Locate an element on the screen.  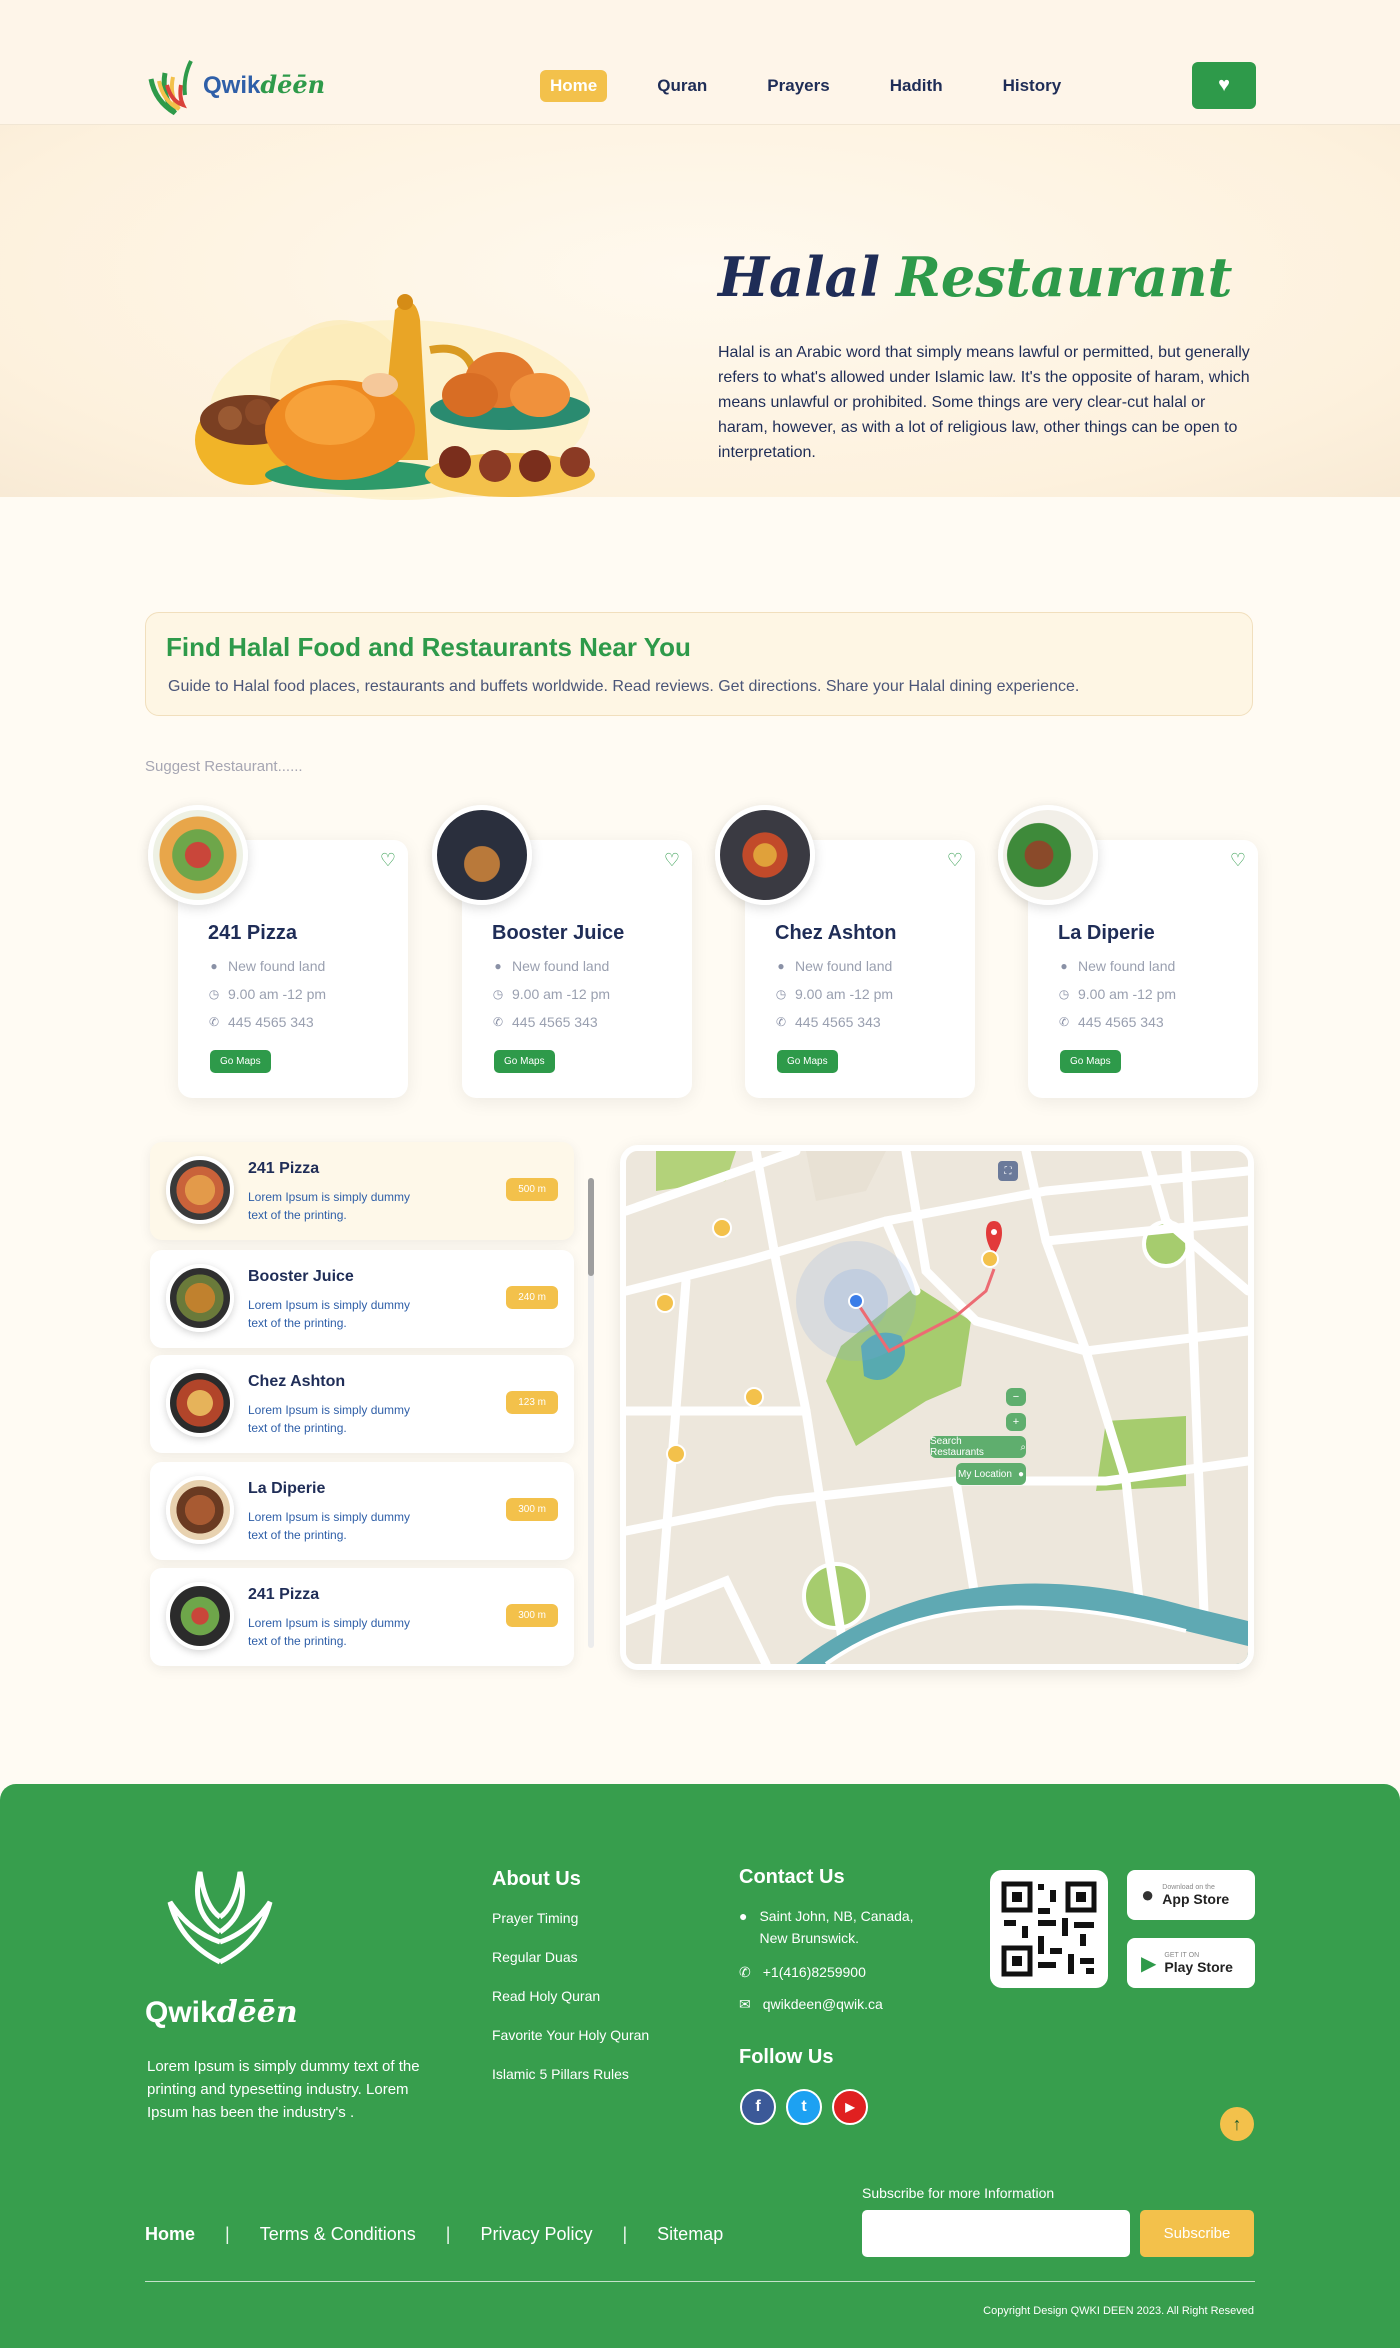
apple-icon: ● is located at coordinates (1148, 1894).